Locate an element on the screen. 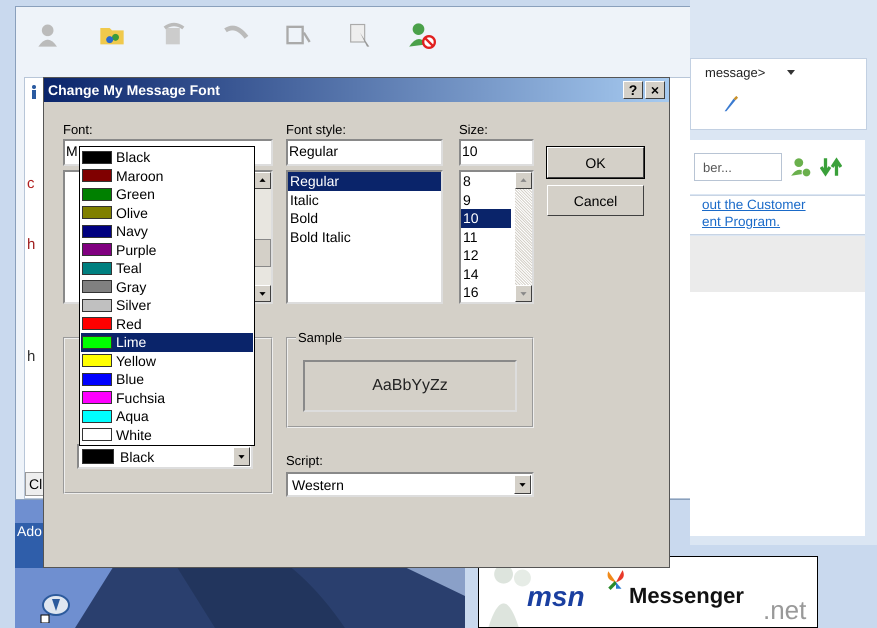 The width and height of the screenshot is (877, 628). script-combo: Western is located at coordinates (410, 484).